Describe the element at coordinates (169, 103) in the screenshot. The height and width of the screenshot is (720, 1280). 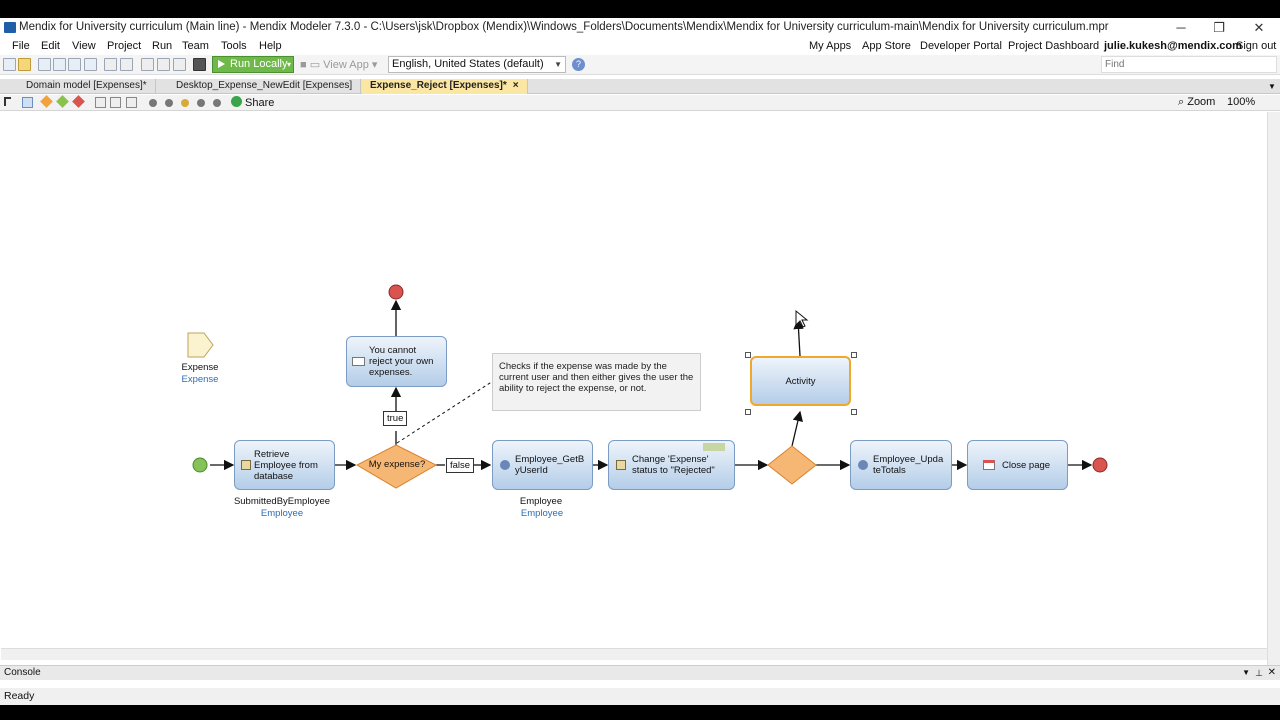
I see `end-event-tool-icon` at that location.